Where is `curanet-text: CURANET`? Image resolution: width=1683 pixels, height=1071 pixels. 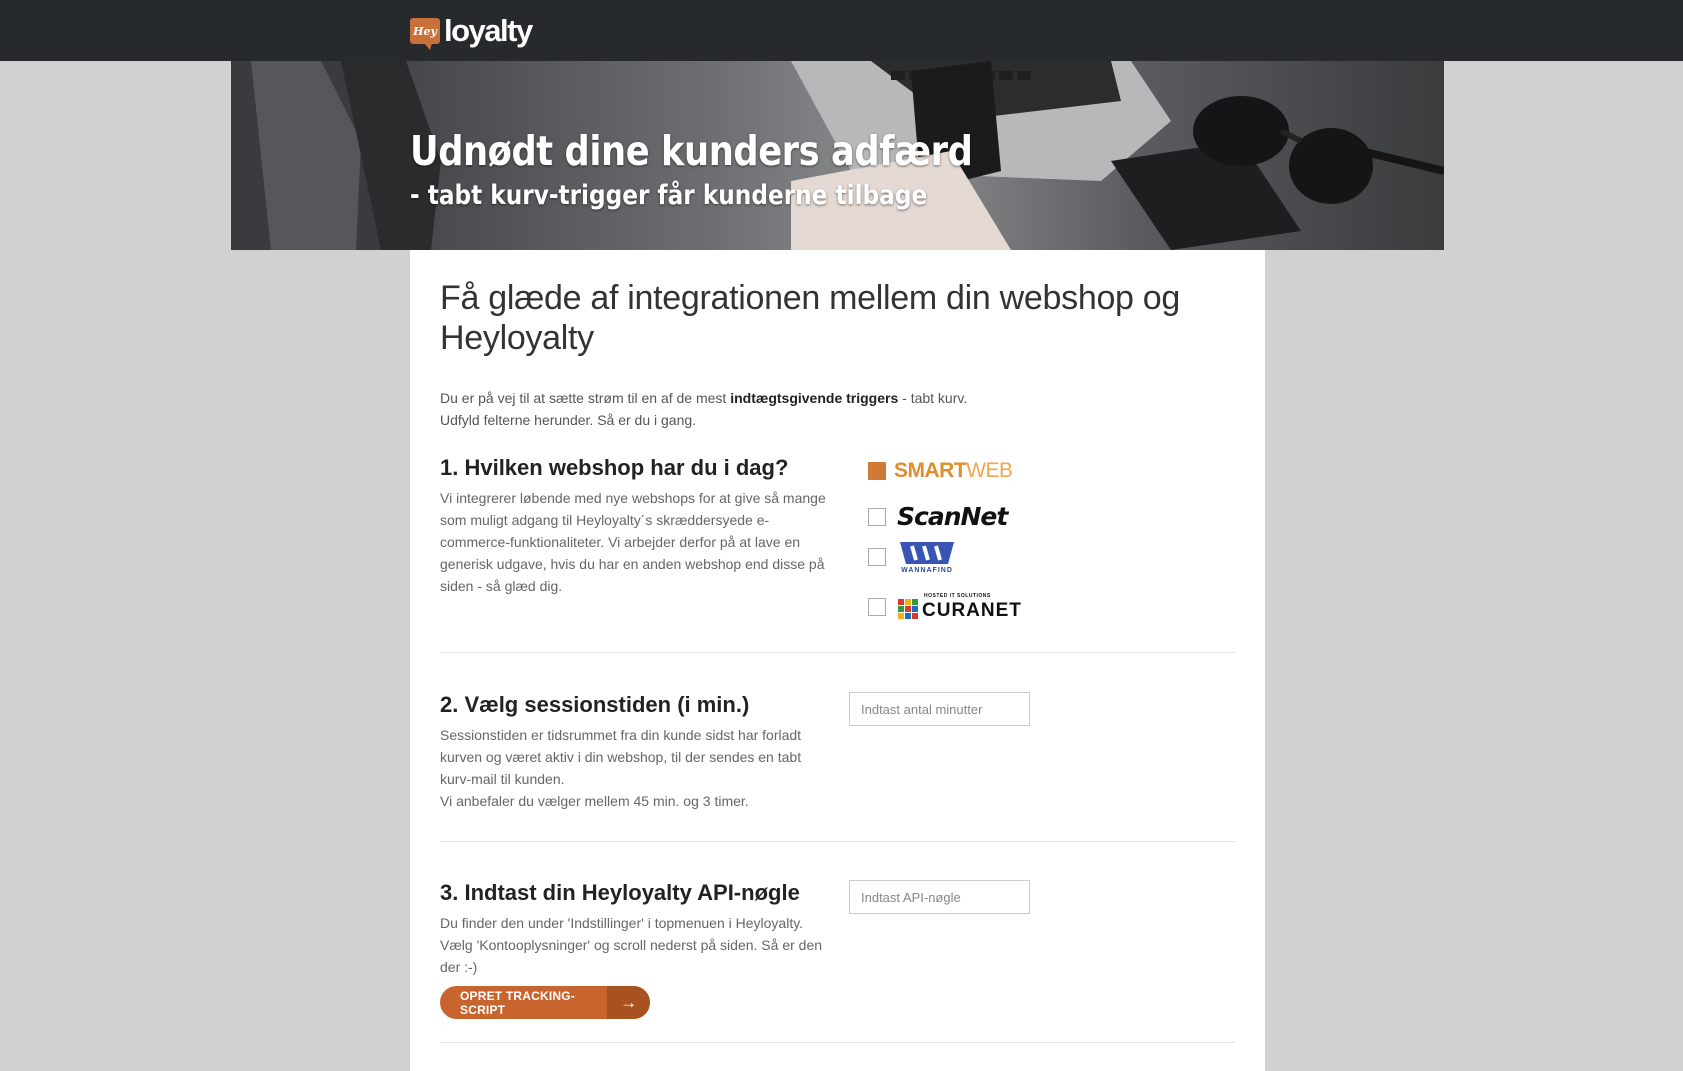 curanet-text: CURANET is located at coordinates (972, 610).